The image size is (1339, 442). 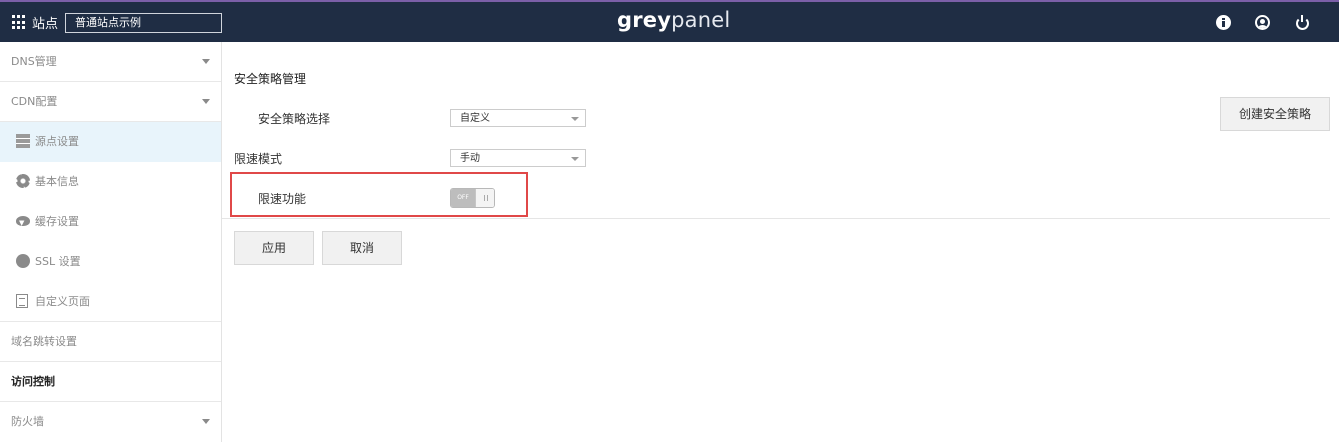 I want to click on sidebar-item-access-control: 访问控制, so click(x=110, y=382).